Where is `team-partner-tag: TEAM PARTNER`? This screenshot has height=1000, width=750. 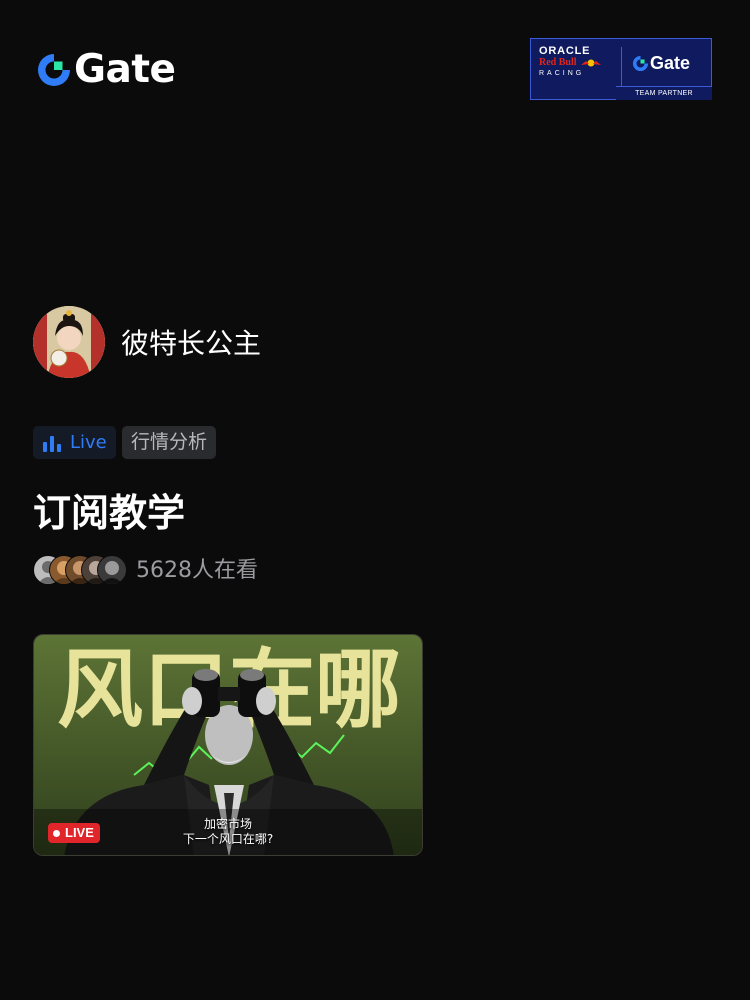
team-partner-tag: TEAM PARTNER is located at coordinates (664, 93).